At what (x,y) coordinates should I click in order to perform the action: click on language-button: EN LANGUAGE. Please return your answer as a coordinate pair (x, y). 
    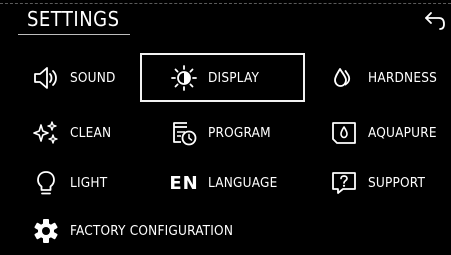
    Looking at the image, I should click on (223, 183).